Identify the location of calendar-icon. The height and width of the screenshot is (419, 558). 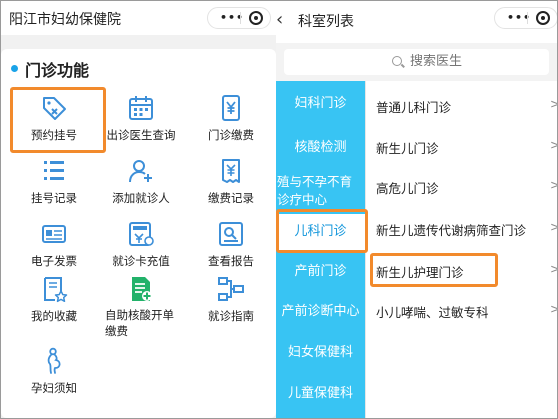
(141, 108).